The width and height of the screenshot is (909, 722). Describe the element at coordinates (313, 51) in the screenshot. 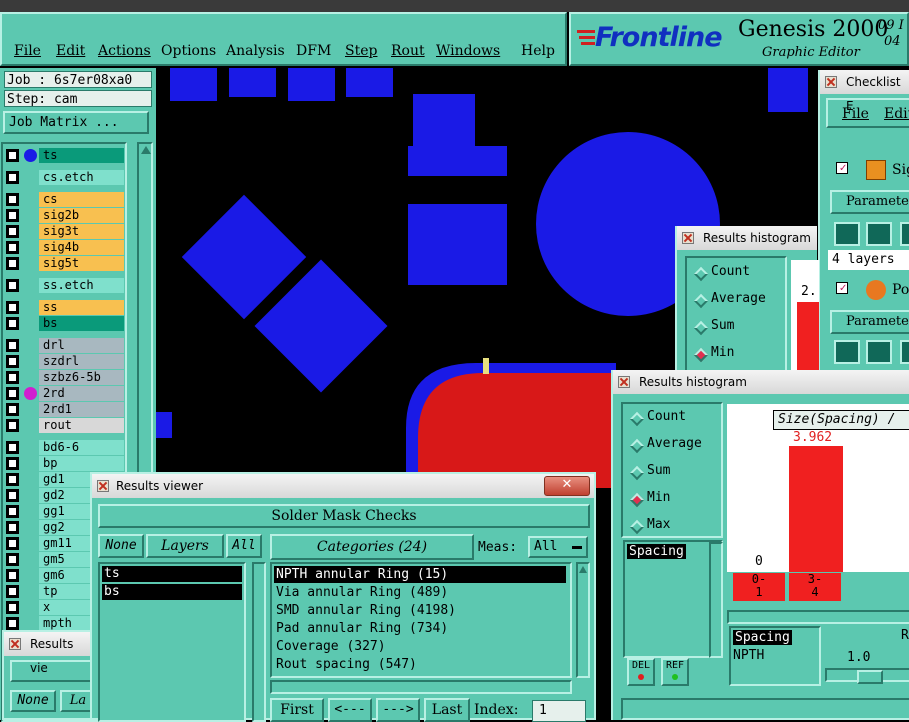

I see `menu-dfm: DFM` at that location.